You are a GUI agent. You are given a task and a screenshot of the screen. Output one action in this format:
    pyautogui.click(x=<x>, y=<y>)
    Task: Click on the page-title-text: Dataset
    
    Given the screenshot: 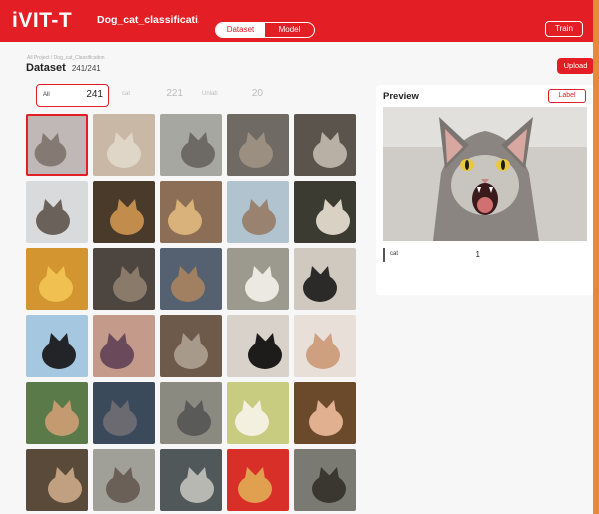 What is the action you would take?
    pyautogui.click(x=46, y=68)
    